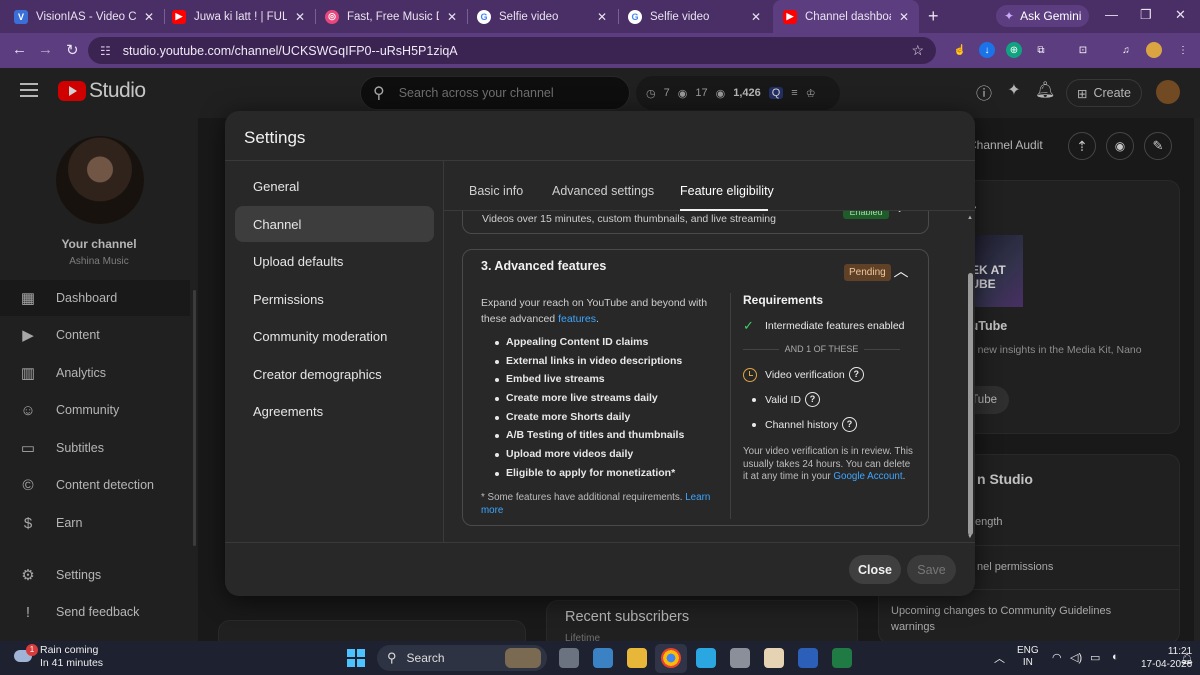 This screenshot has width=1200, height=675. I want to click on close-window-button: ✕, so click(1180, 15).